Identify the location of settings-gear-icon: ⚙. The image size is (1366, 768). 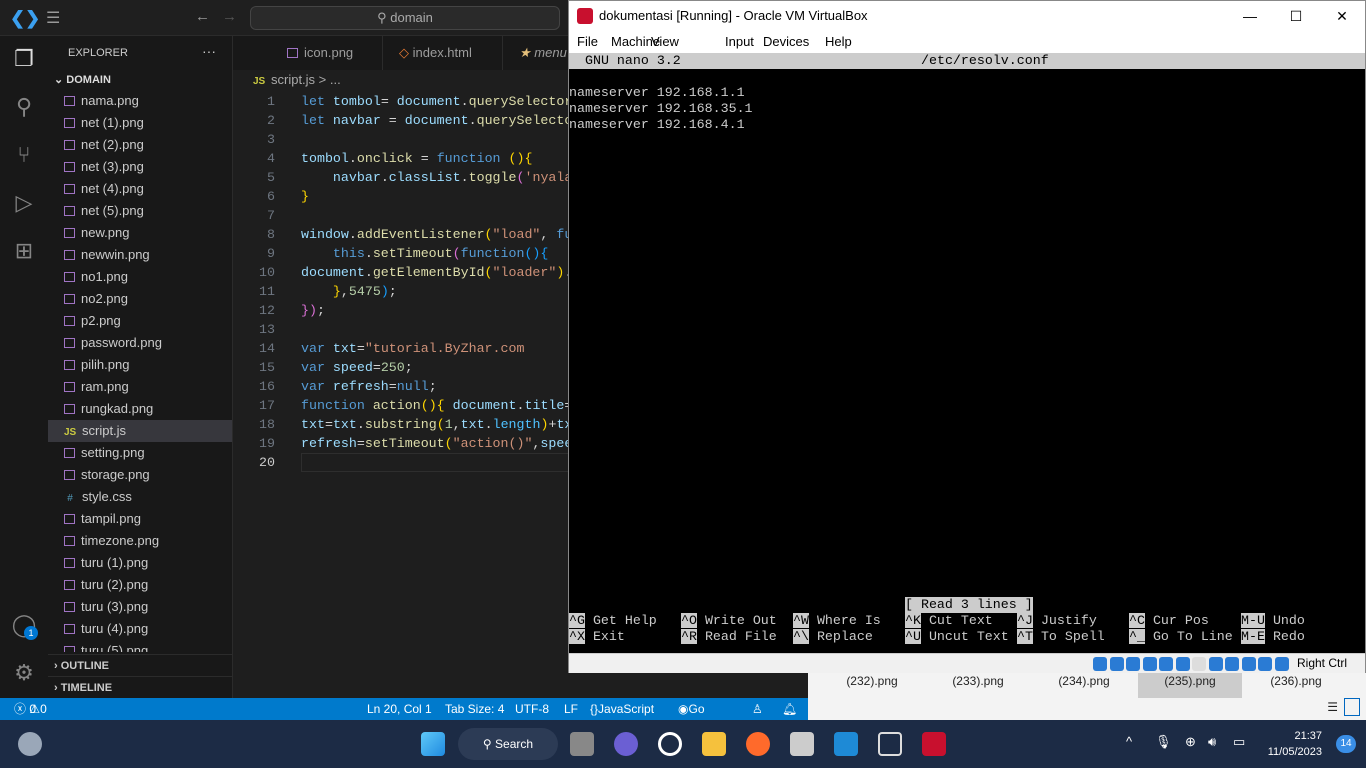
(24, 674).